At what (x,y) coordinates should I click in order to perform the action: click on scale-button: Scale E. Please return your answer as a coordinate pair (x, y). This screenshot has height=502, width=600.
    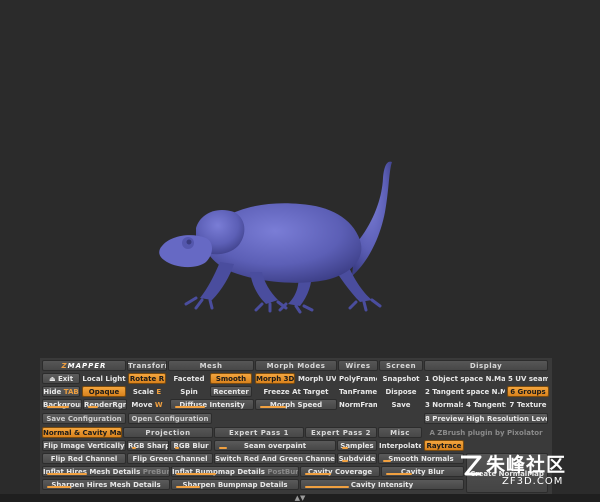
    Looking at the image, I should click on (147, 391).